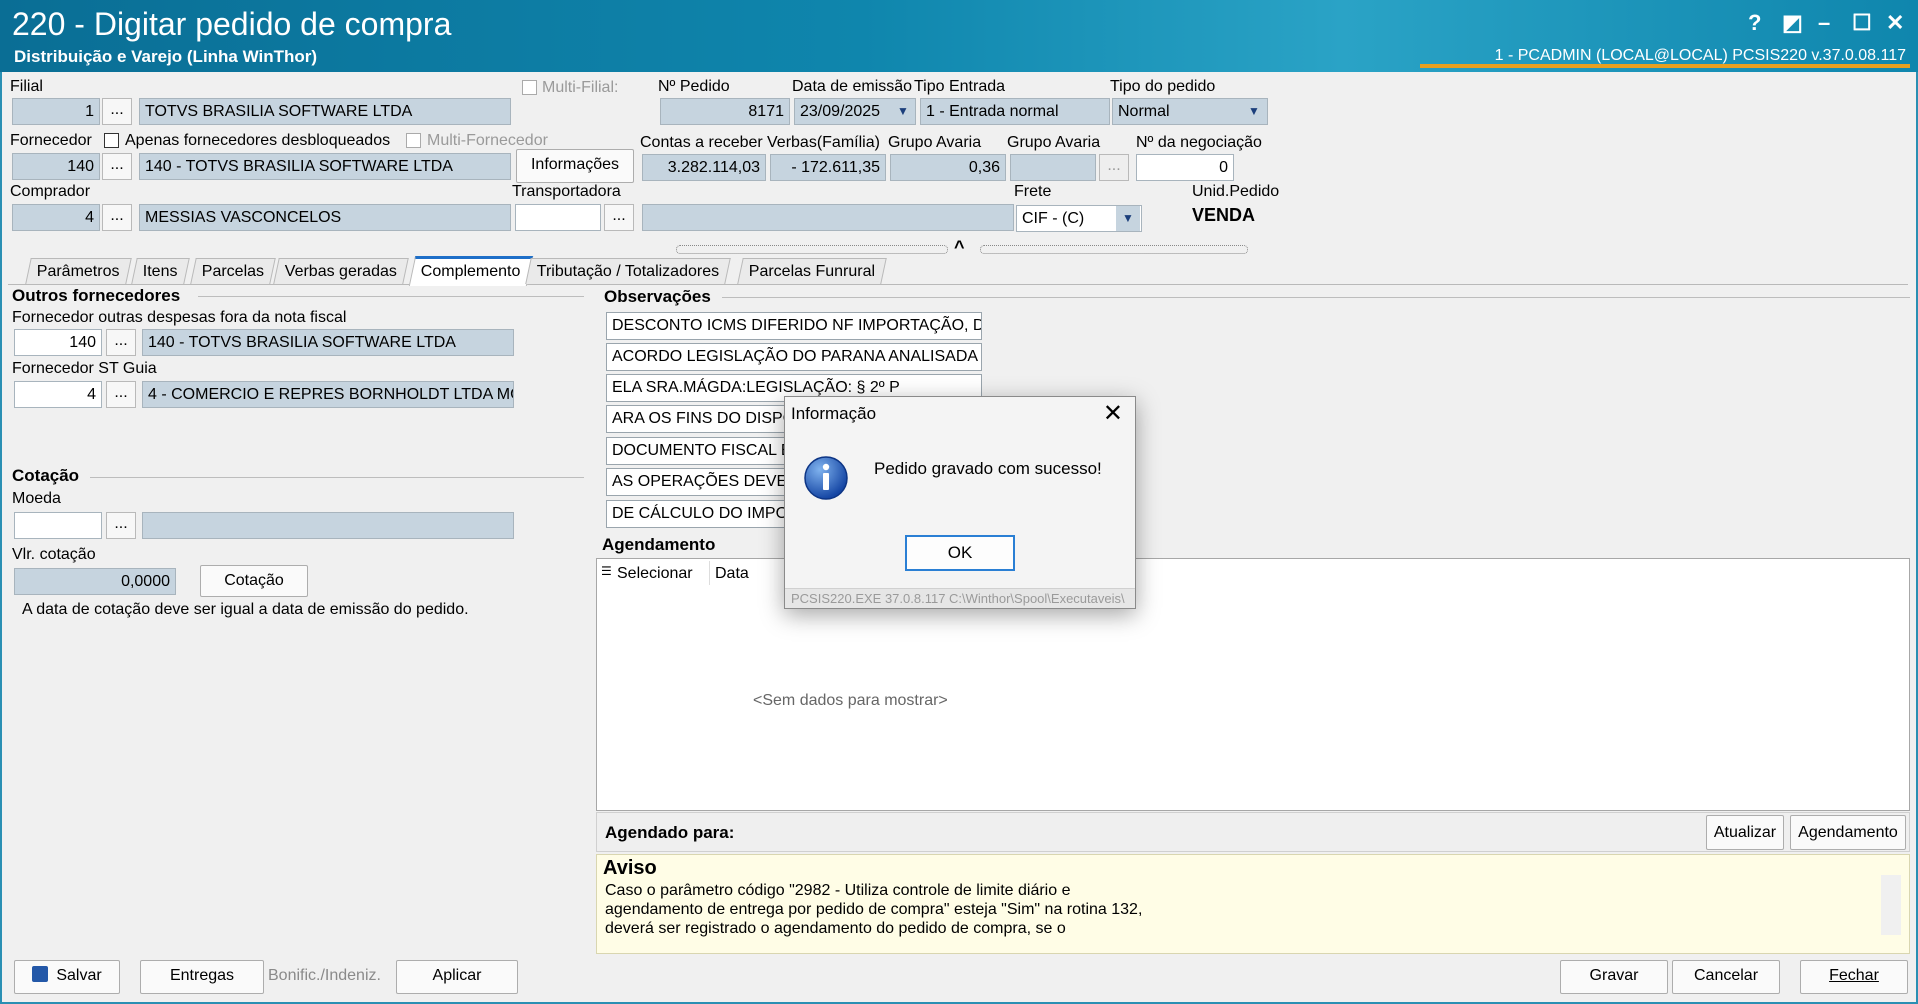  I want to click on tab-complemento: Complemento, so click(470, 271).